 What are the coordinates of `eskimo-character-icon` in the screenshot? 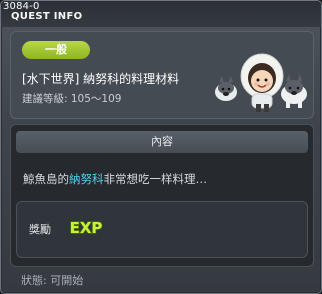 It's located at (262, 82).